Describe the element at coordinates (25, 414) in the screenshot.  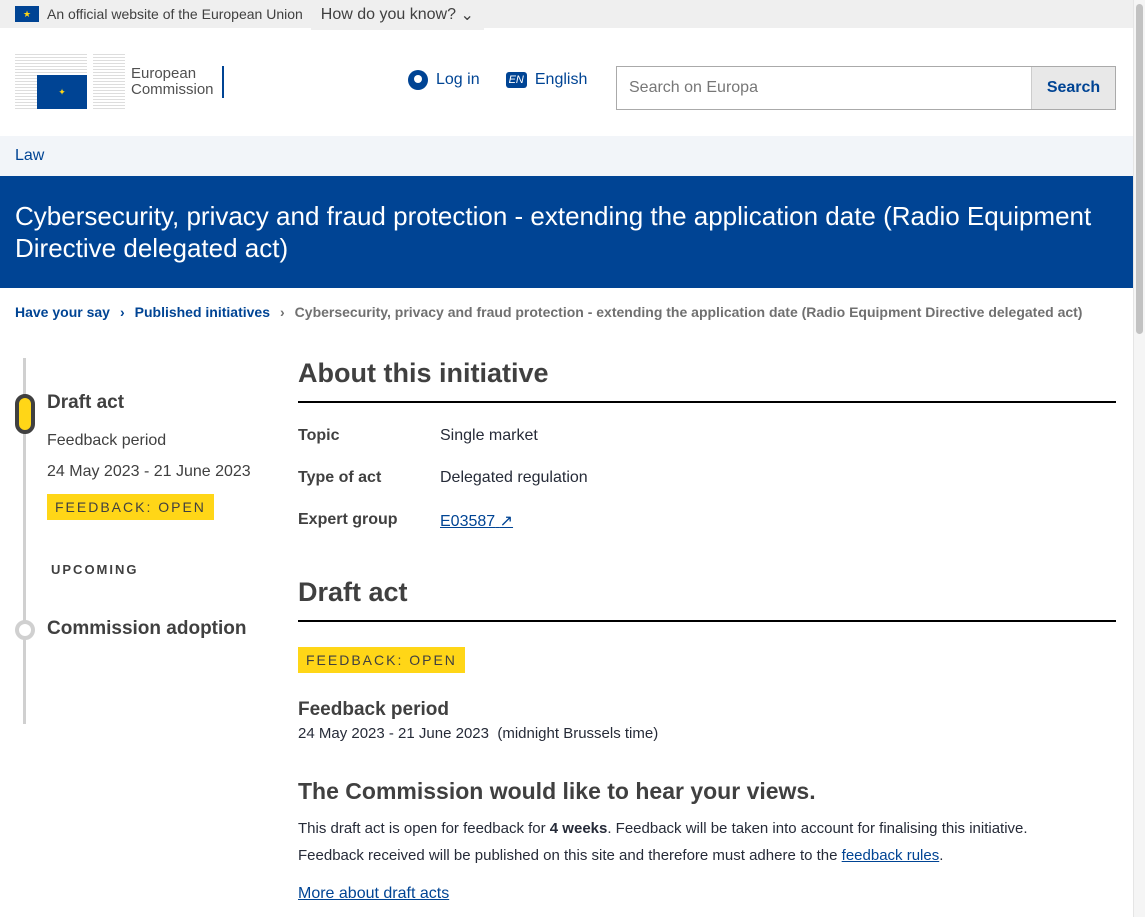
I see `current-stage-marker` at that location.